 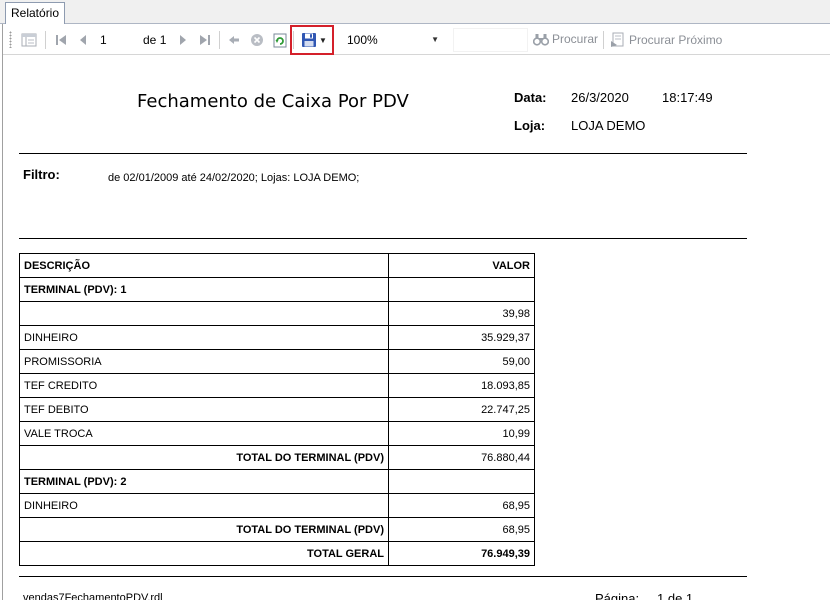 What do you see at coordinates (435, 39) in the screenshot?
I see `chevron-down-icon: ▼` at bounding box center [435, 39].